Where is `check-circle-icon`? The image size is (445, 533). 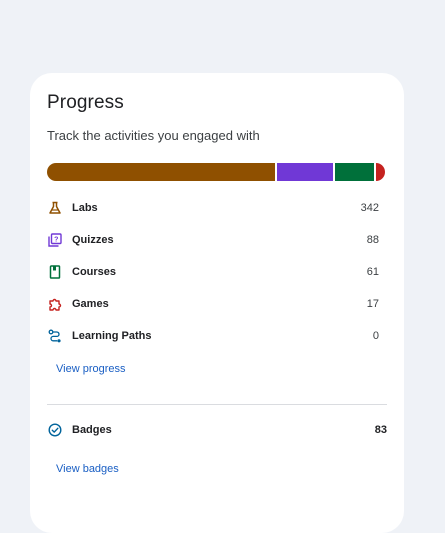 check-circle-icon is located at coordinates (55, 430).